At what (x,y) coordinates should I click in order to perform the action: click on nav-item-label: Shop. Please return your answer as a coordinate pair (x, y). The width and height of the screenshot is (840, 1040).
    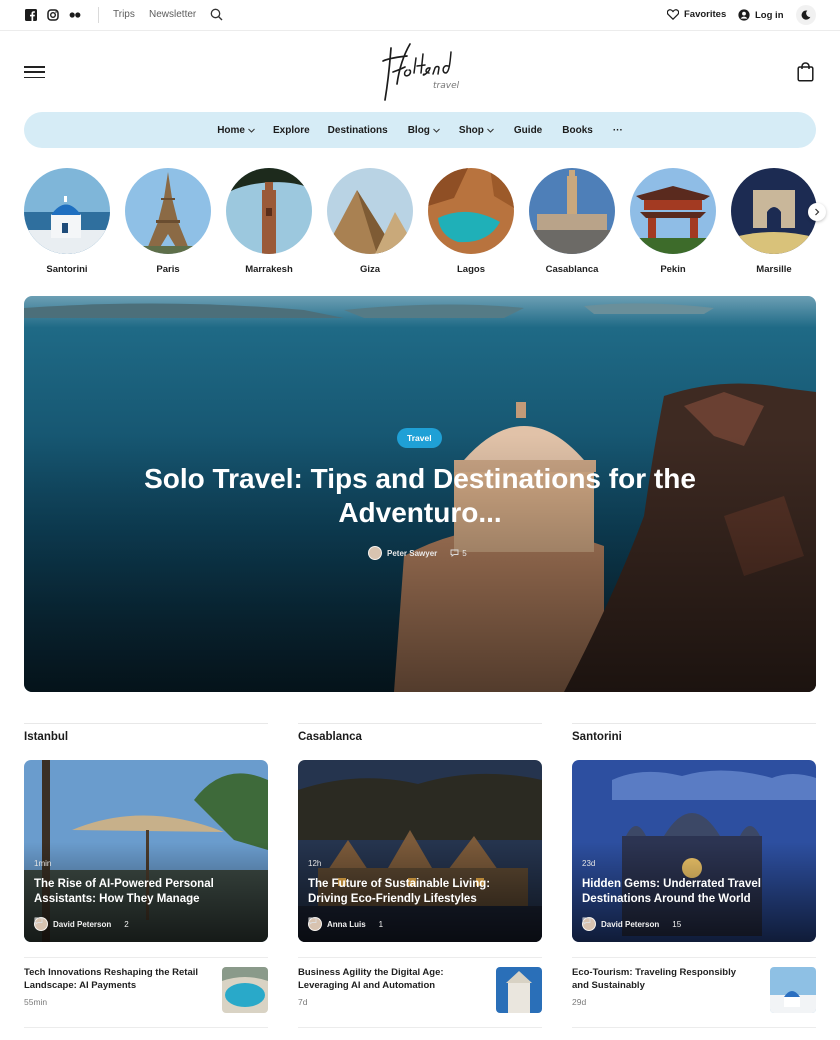
    Looking at the image, I should click on (471, 130).